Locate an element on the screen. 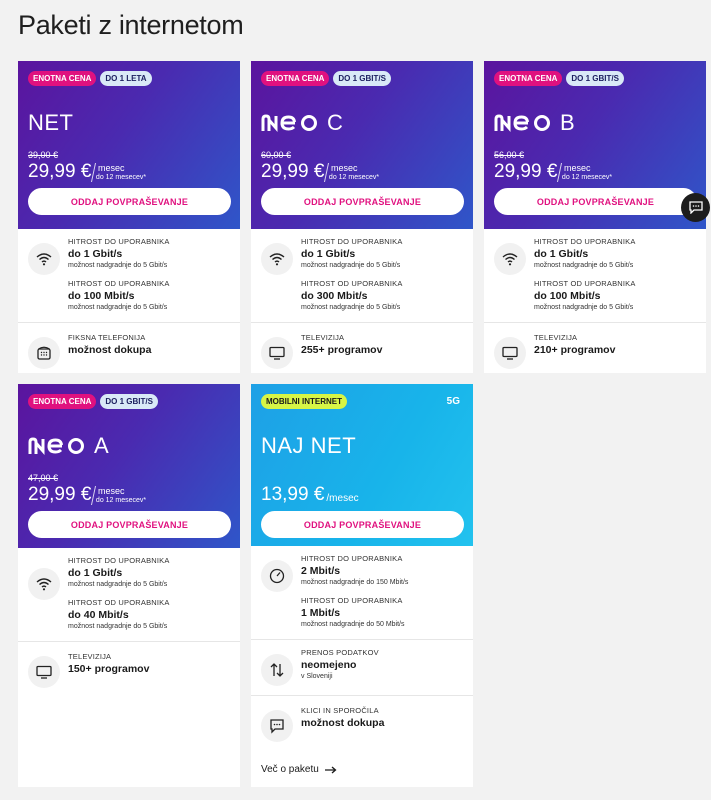 The width and height of the screenshot is (711, 800). old-price: 47,00 € is located at coordinates (43, 478).